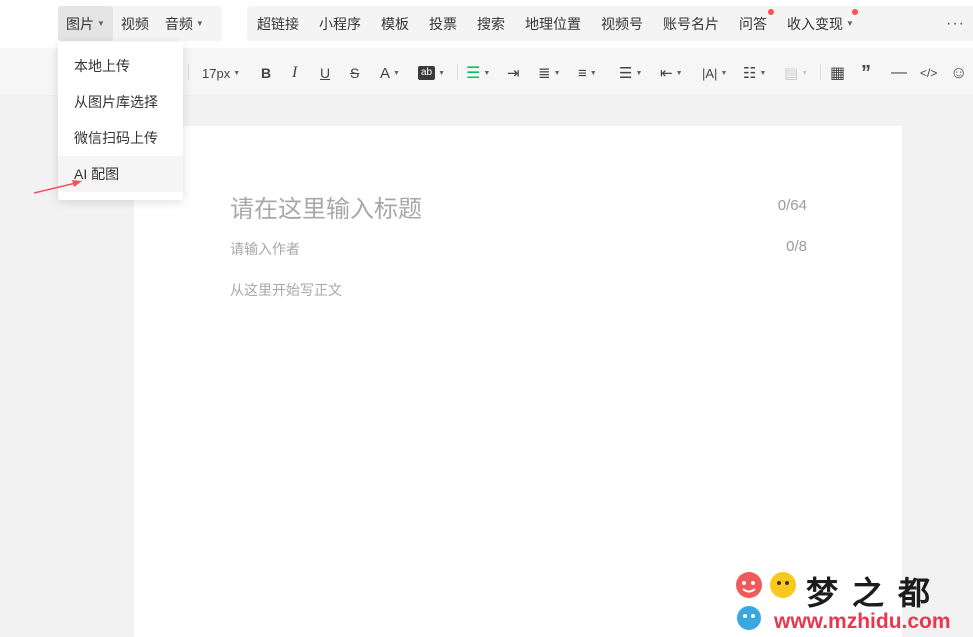 This screenshot has width=973, height=637. I want to click on menu-item-image-library: 从图片库选择, so click(120, 102).